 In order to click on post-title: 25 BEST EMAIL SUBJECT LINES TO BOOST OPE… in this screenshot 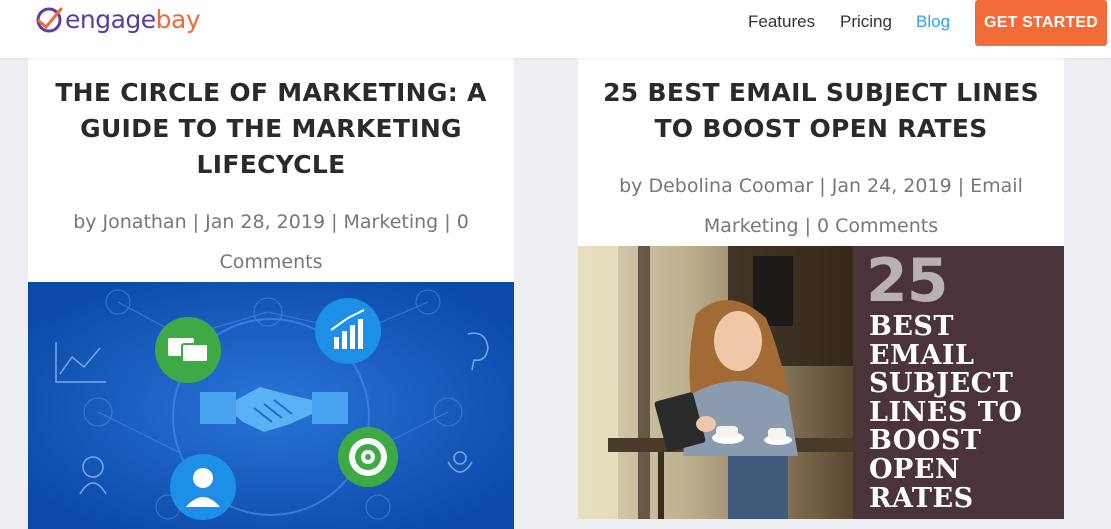, I will do `click(821, 111)`.